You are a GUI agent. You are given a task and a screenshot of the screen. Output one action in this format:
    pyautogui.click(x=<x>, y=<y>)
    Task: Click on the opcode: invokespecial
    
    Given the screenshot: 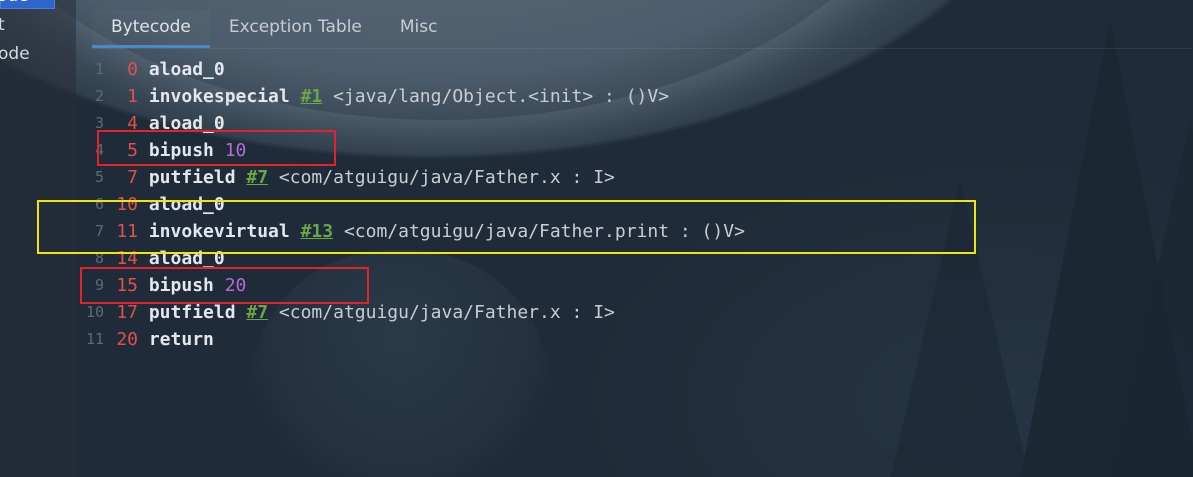 What is the action you would take?
    pyautogui.click(x=219, y=96)
    